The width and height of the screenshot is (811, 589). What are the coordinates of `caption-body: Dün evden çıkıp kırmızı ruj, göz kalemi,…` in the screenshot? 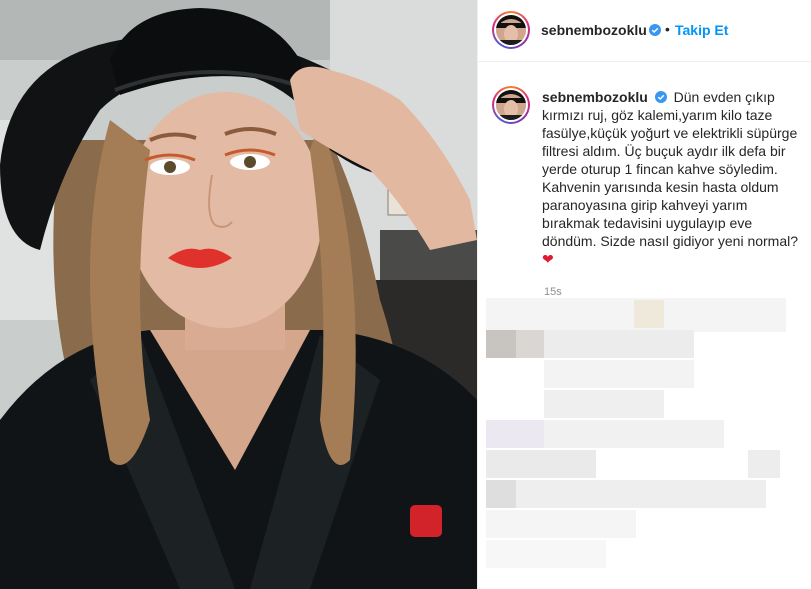 It's located at (670, 169).